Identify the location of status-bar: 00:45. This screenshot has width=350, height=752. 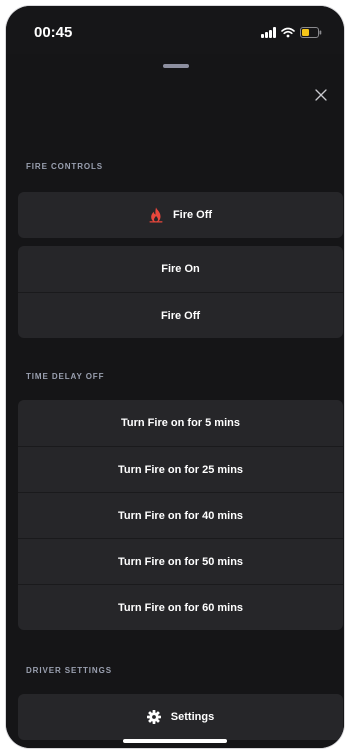
(175, 30).